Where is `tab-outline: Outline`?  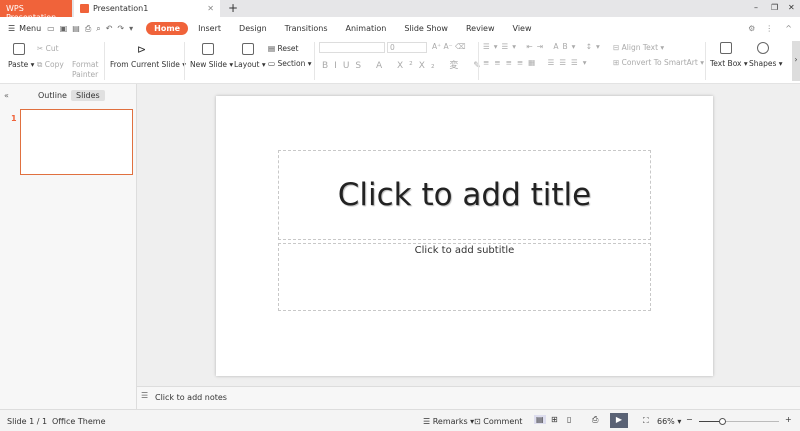
tab-outline: Outline is located at coordinates (52, 95).